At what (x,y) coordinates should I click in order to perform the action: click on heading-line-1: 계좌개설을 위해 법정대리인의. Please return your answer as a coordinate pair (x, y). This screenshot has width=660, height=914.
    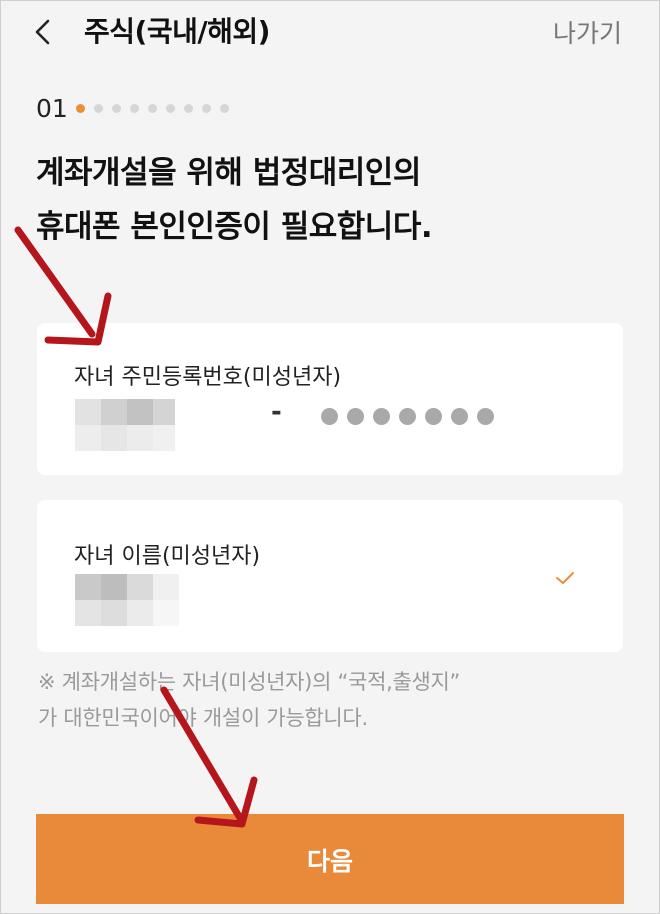
    Looking at the image, I should click on (228, 173).